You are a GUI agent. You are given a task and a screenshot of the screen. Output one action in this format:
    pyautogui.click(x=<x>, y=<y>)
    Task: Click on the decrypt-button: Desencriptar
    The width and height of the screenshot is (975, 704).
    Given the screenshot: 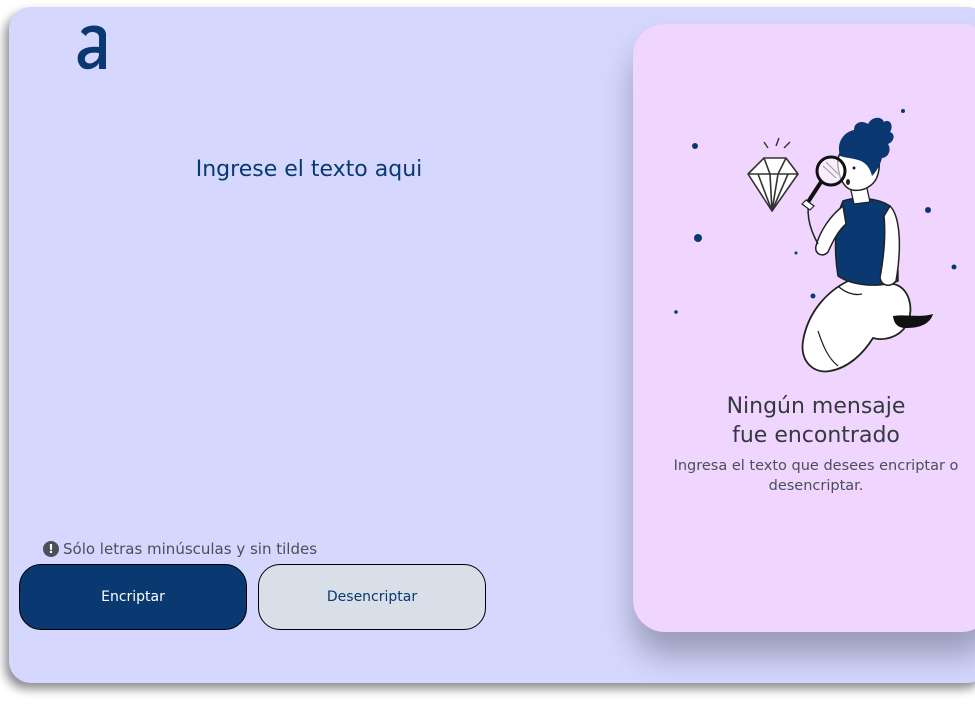 What is the action you would take?
    pyautogui.click(x=372, y=597)
    